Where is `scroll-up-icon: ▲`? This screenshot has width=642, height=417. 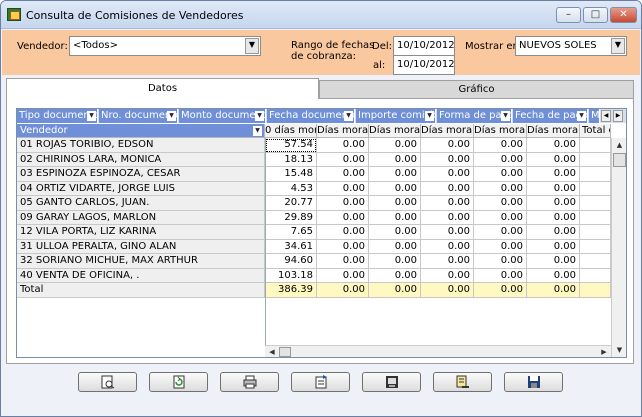 scroll-up-icon: ▲ is located at coordinates (619, 145).